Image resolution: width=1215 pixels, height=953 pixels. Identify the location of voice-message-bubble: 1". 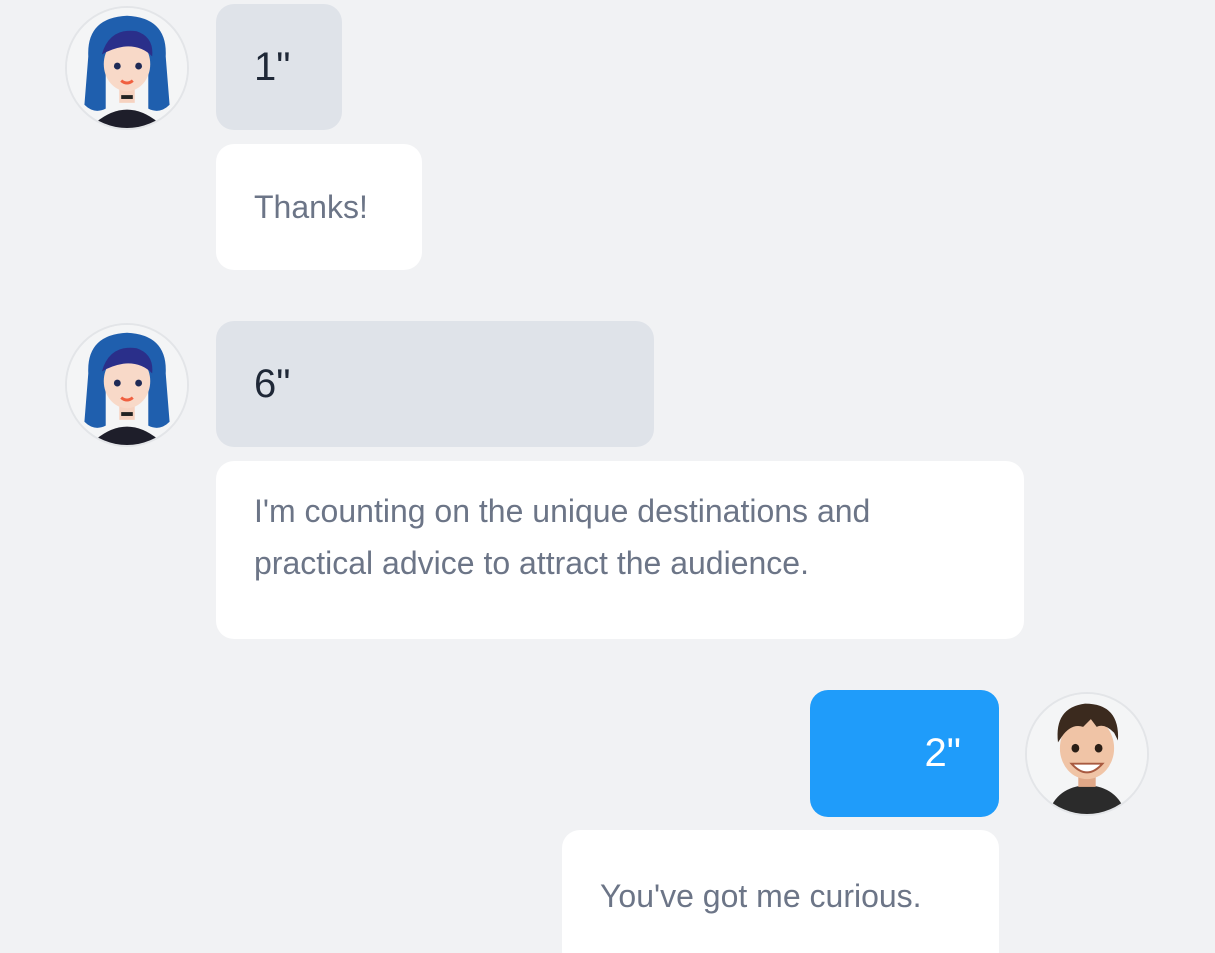
(279, 67).